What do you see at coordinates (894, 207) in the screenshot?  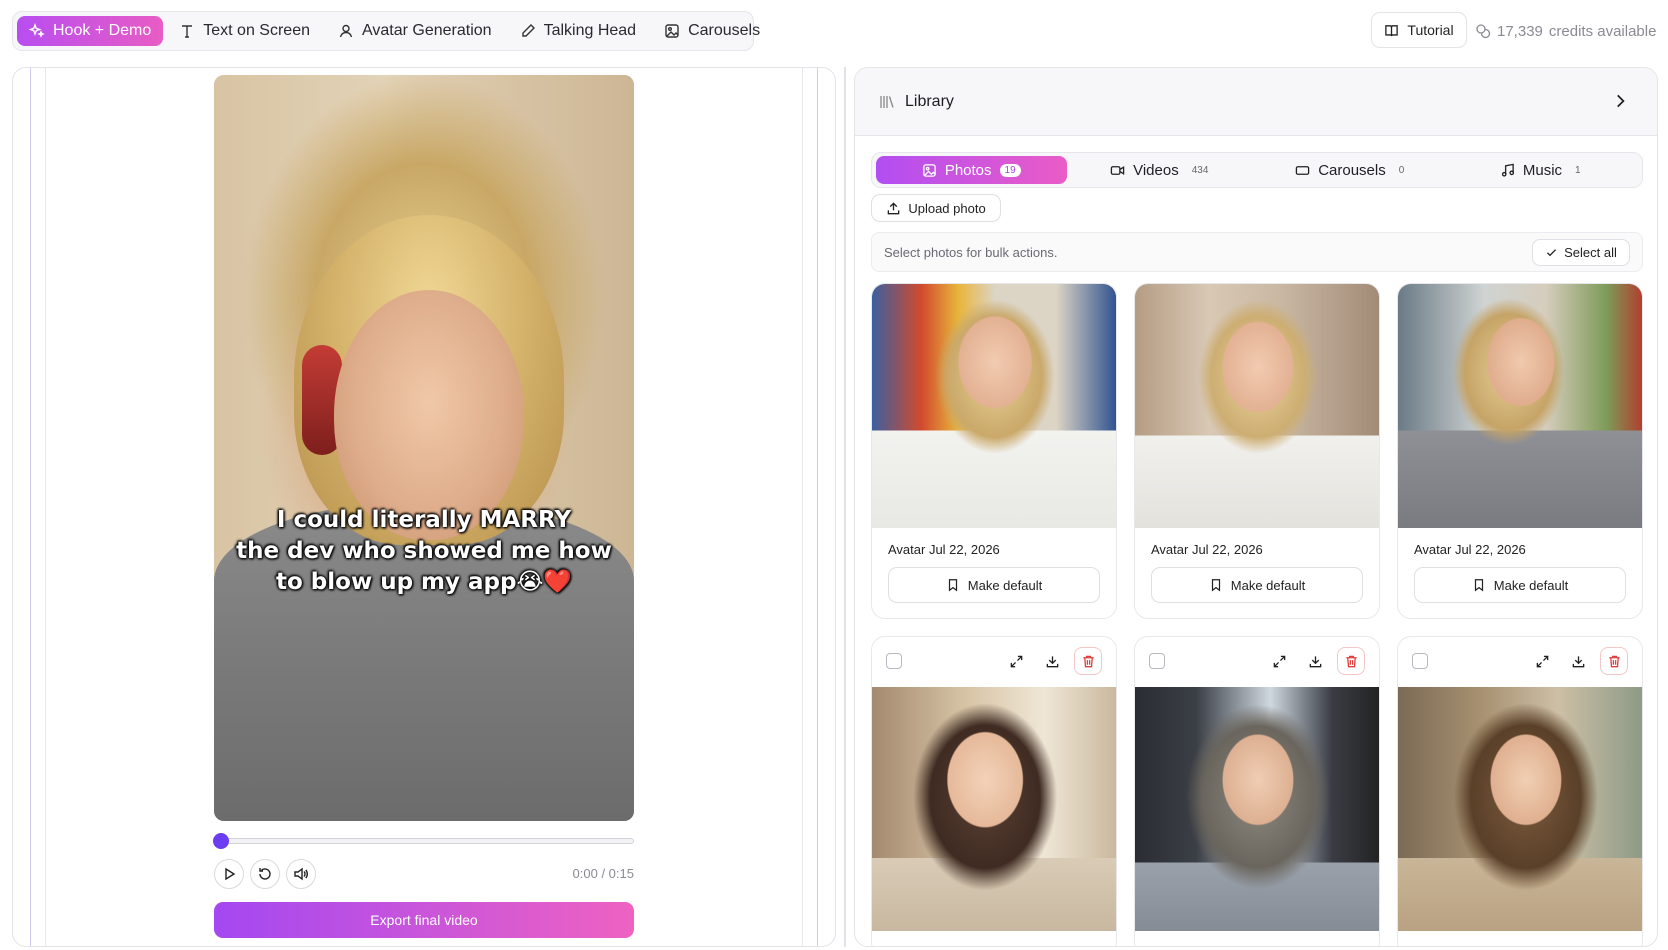 I see `upload-icon` at bounding box center [894, 207].